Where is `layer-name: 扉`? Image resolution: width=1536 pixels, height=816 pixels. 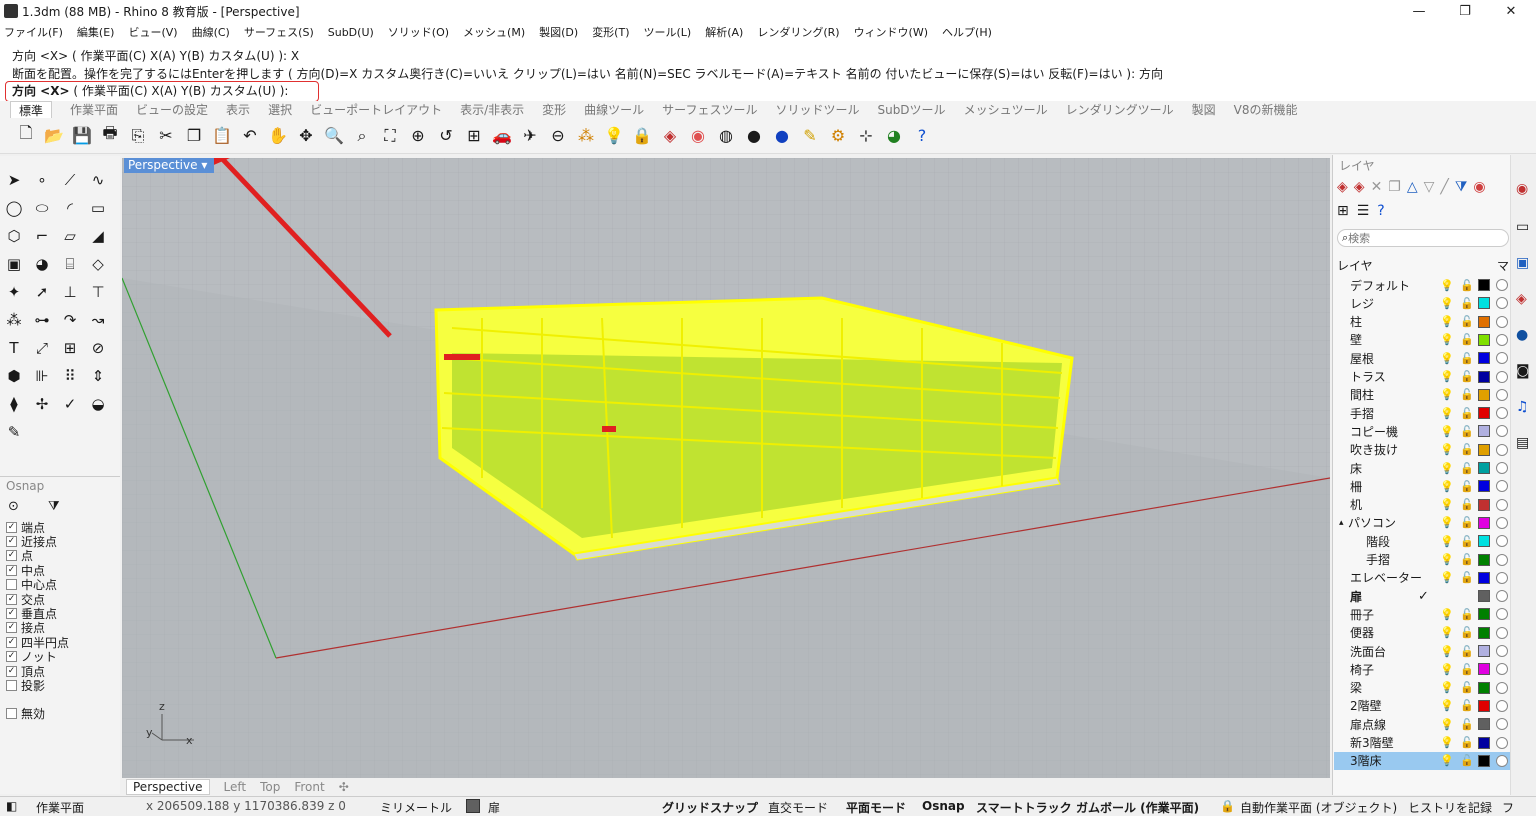 layer-name: 扉 is located at coordinates (1356, 596).